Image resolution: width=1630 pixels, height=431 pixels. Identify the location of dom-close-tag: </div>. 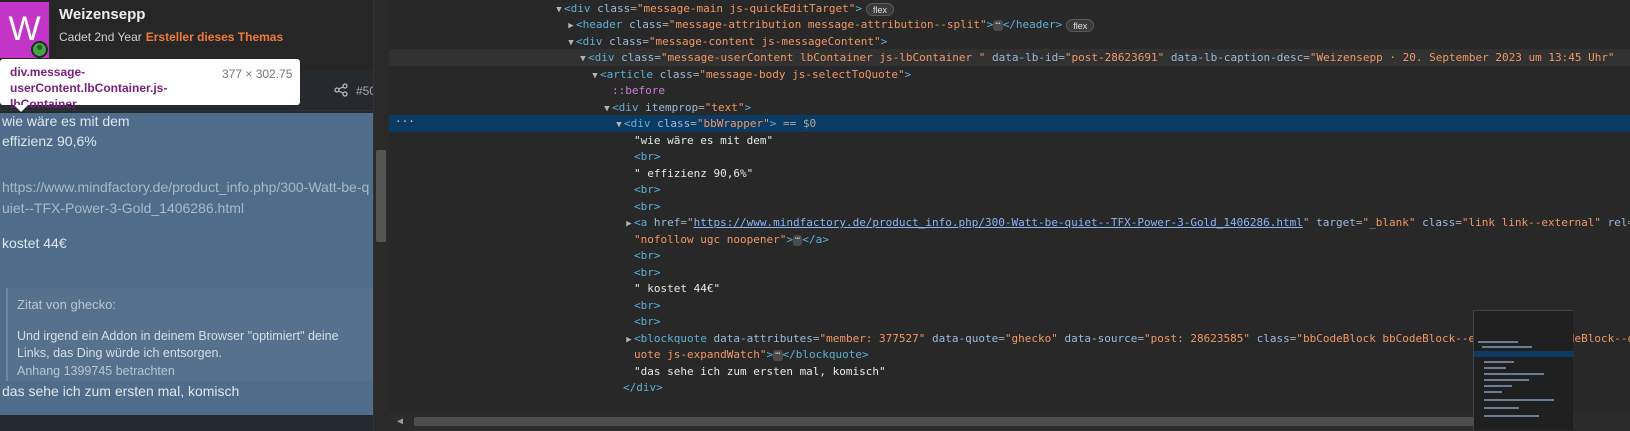
(1009, 387).